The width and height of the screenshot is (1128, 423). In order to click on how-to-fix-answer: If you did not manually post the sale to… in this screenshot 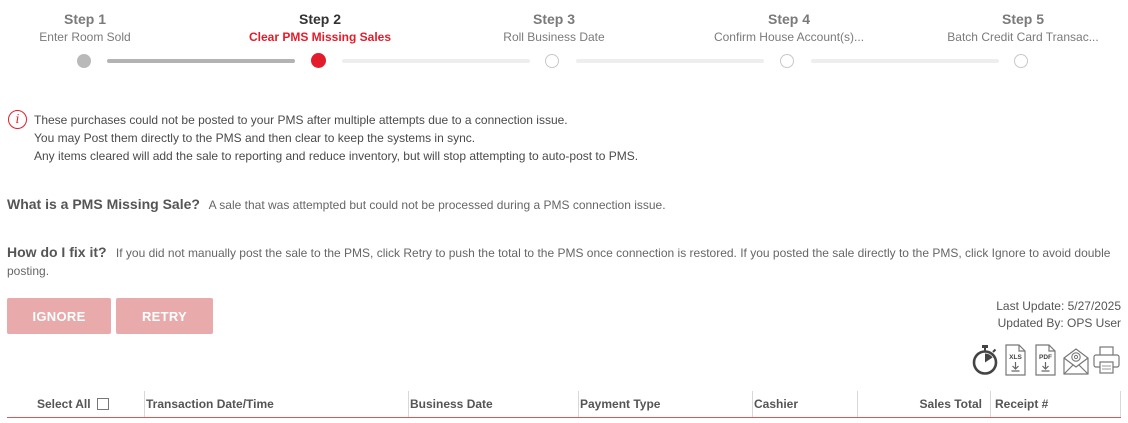, I will do `click(559, 262)`.